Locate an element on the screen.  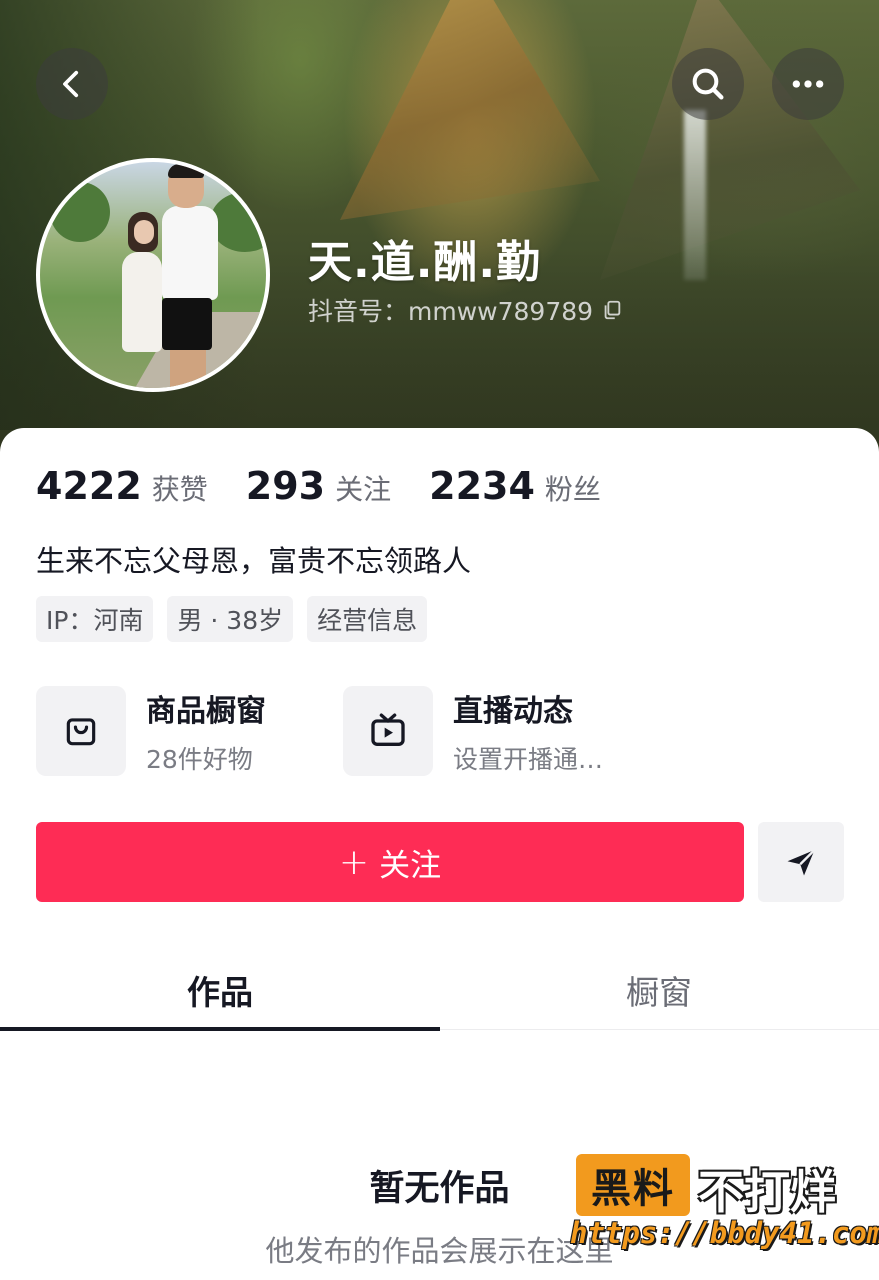
chevron-left-icon is located at coordinates (71, 84).